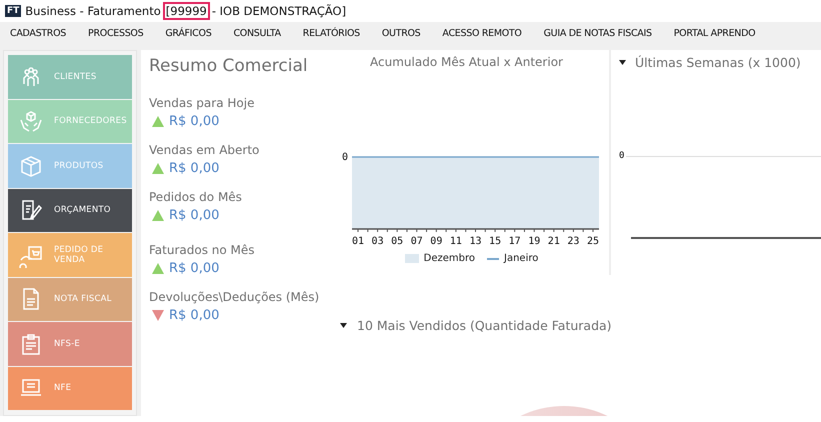 The height and width of the screenshot is (422, 821). Describe the element at coordinates (234, 297) in the screenshot. I see `metric-label: Devoluções\Deduções (Mês)` at that location.